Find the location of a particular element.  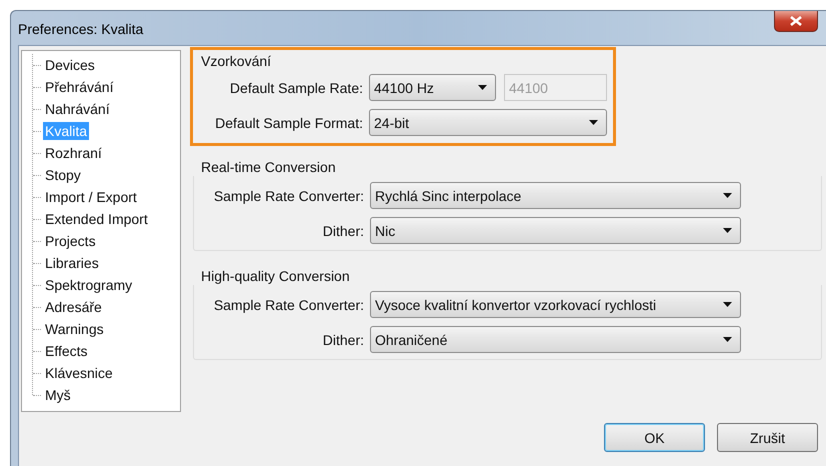

tree-item: Projects is located at coordinates (70, 241).